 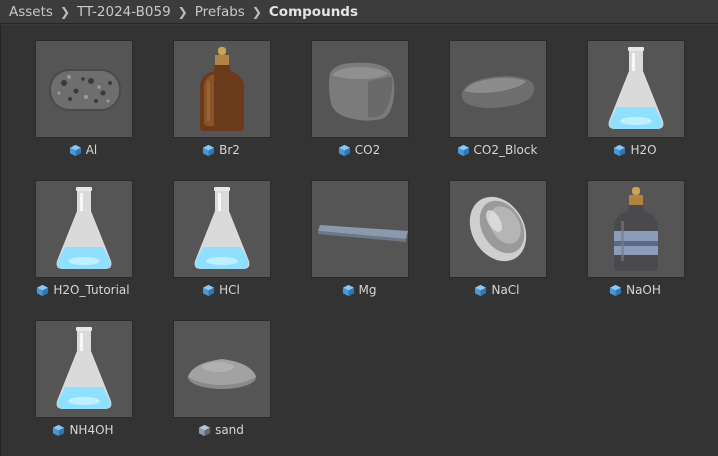 I want to click on asset-name: NH4OH, so click(x=91, y=430).